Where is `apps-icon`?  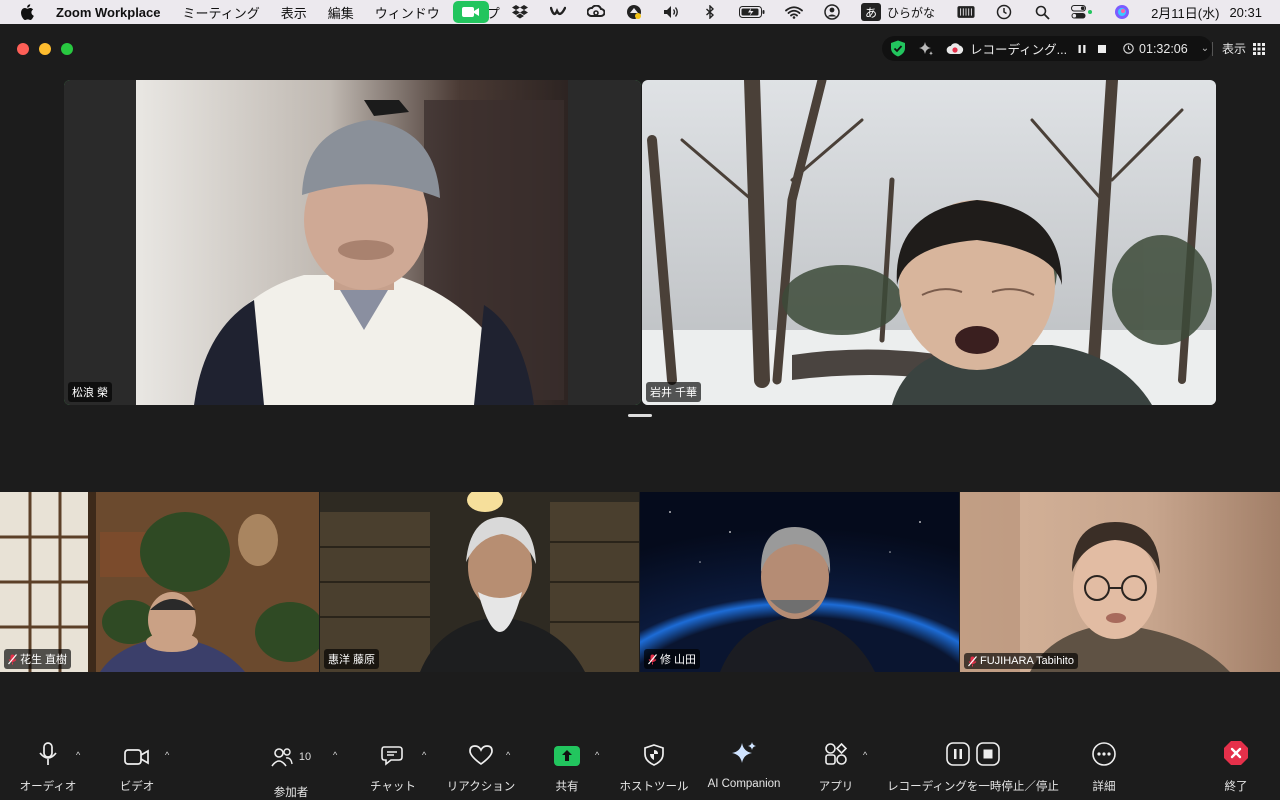 apps-icon is located at coordinates (836, 751).